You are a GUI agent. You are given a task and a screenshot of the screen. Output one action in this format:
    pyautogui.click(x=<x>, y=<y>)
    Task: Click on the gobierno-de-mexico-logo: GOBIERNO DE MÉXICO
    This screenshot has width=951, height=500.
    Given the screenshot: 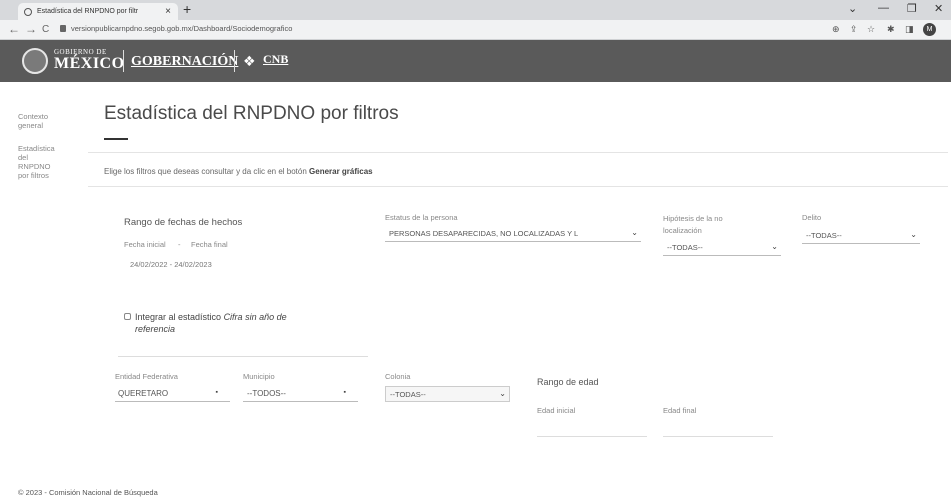 What is the action you would take?
    pyautogui.click(x=89, y=60)
    